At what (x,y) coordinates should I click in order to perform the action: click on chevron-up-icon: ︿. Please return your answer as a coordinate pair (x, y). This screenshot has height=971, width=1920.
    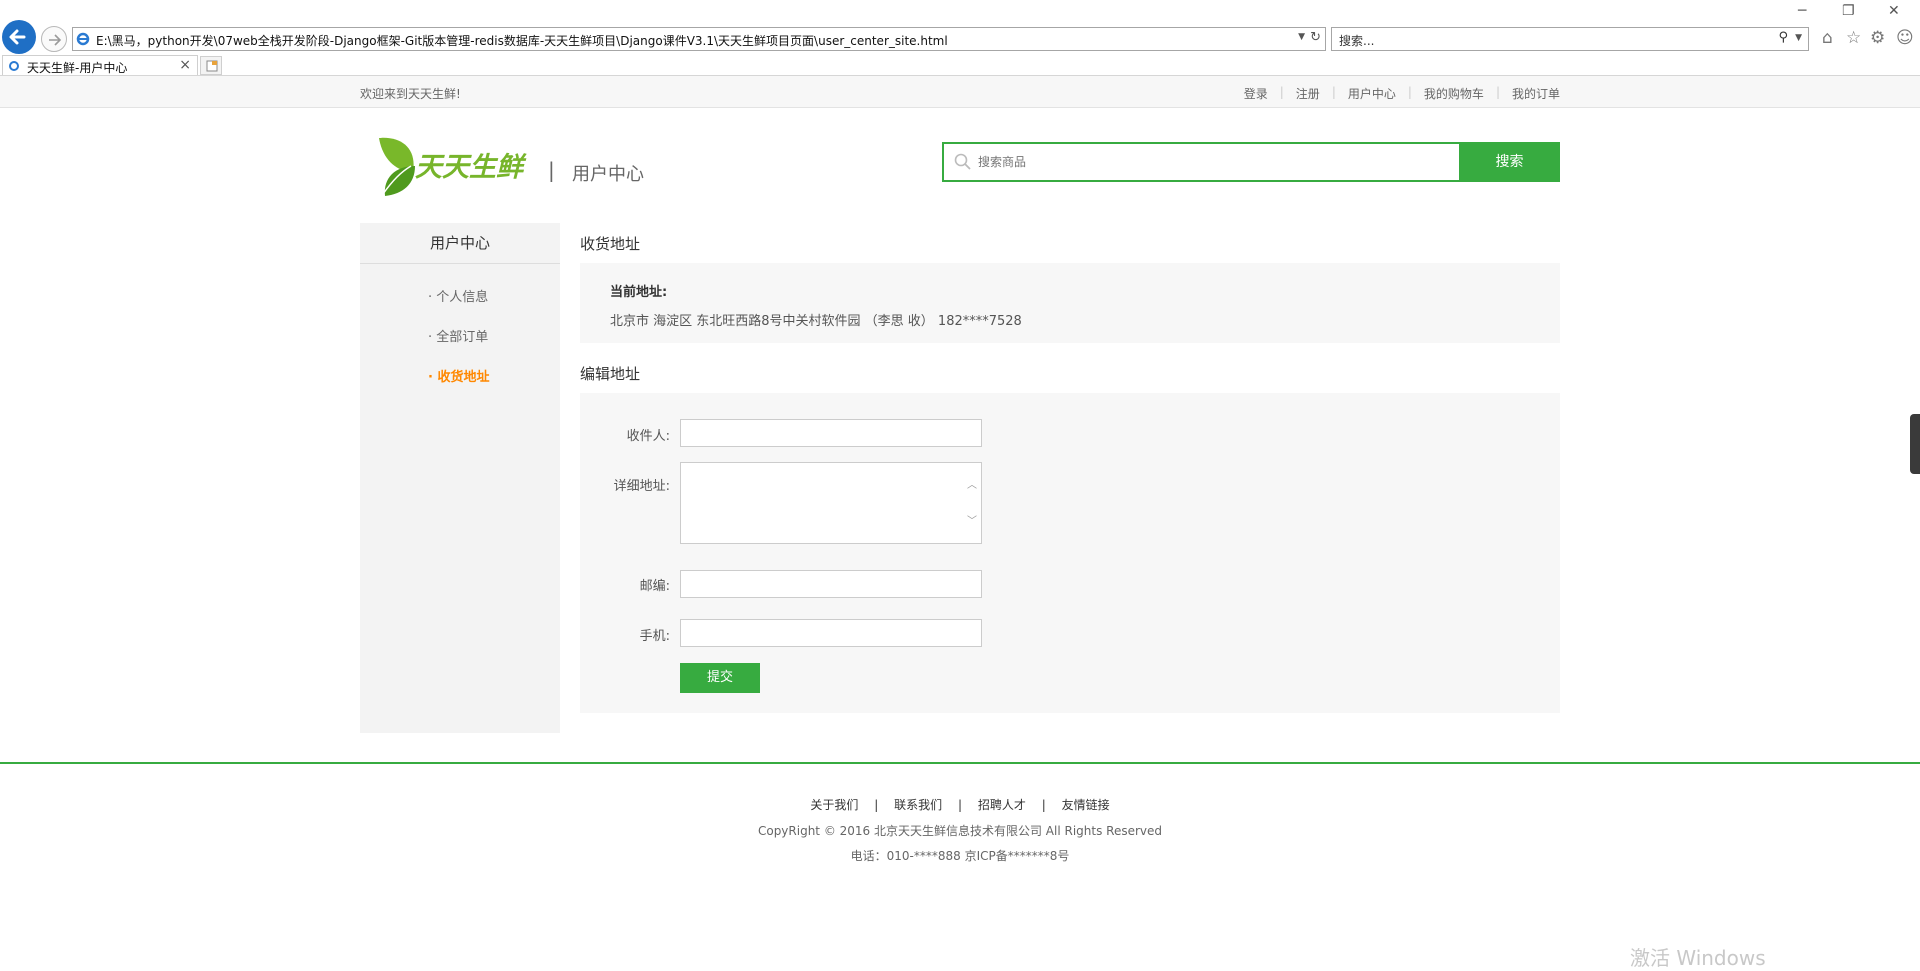
    Looking at the image, I should click on (972, 483).